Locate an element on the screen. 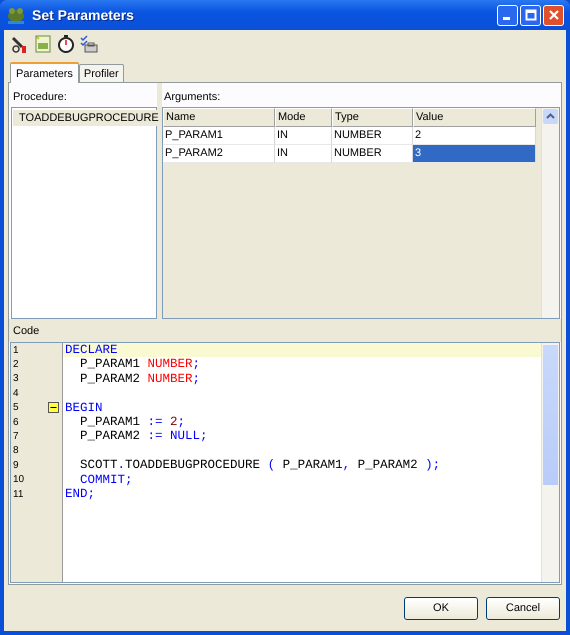 The width and height of the screenshot is (570, 635). code-label: Code is located at coordinates (26, 331).